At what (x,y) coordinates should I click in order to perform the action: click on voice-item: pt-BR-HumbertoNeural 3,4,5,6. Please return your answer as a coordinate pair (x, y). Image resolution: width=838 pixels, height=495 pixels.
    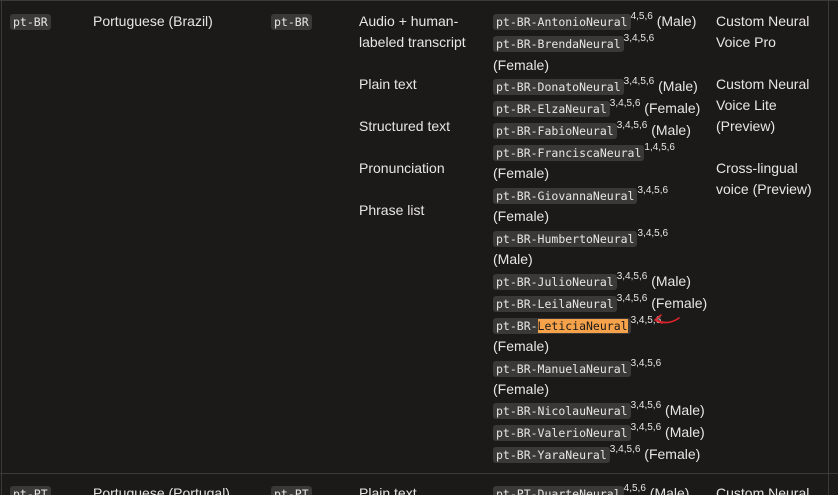
    Looking at the image, I should click on (580, 238).